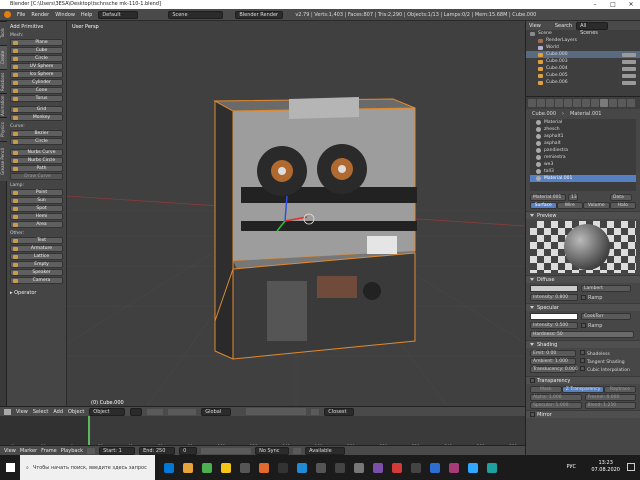  I want to click on mesh-cube-button: Cube, so click(36, 50).